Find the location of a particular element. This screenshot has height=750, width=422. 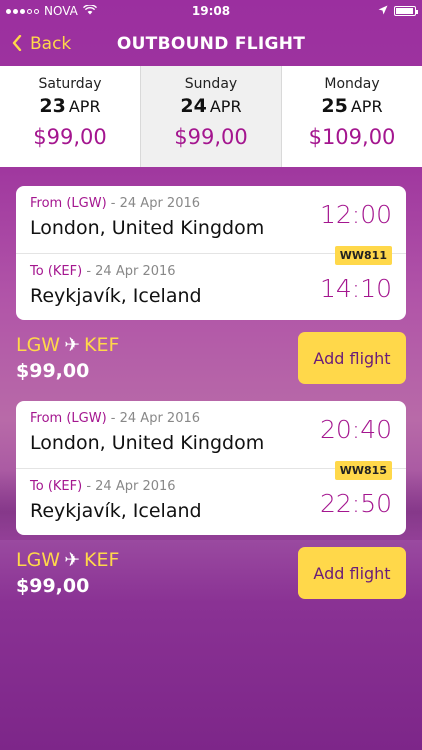

location-arrow-icon is located at coordinates (383, 11).